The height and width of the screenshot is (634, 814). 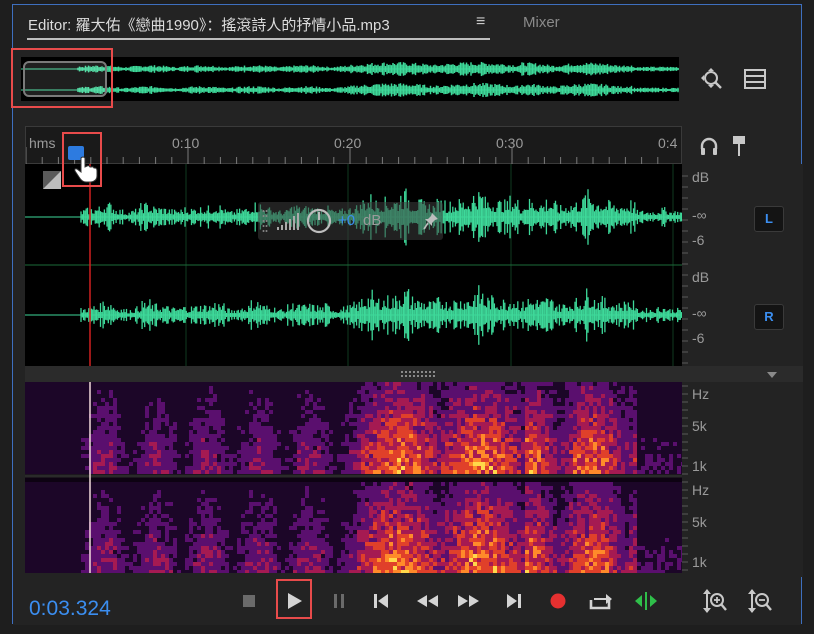 What do you see at coordinates (755, 79) in the screenshot?
I see `list-icon` at bounding box center [755, 79].